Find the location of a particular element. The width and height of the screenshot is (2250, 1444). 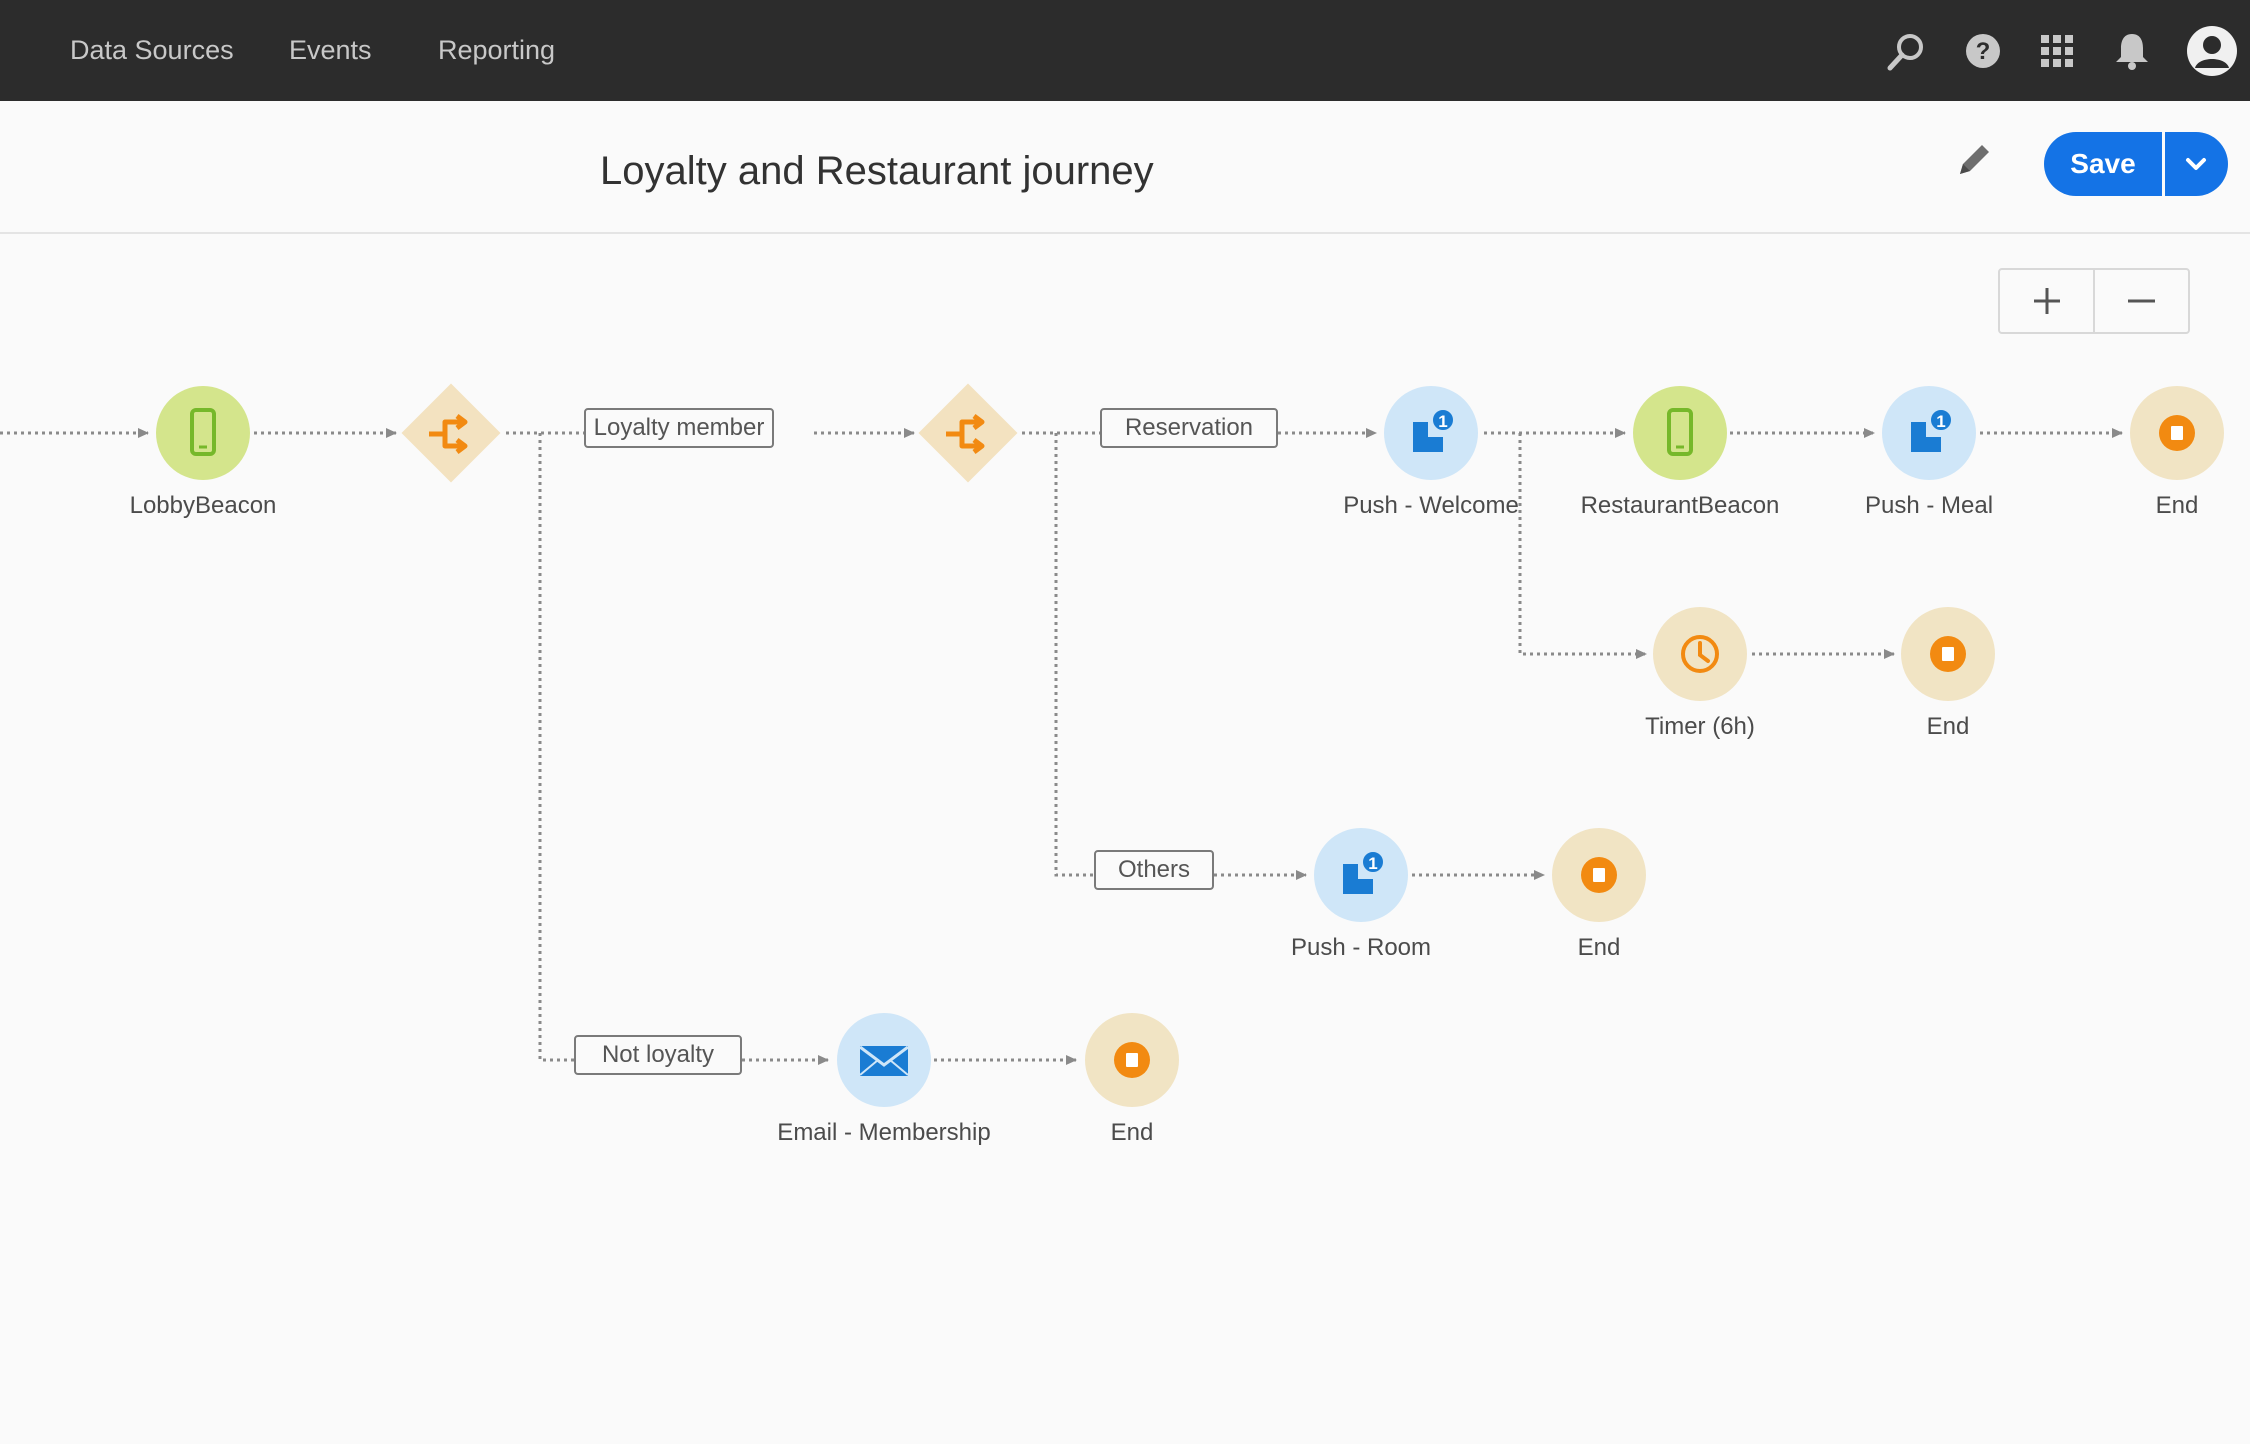

page-title: Loyalty and Restaurant journey is located at coordinates (877, 171).